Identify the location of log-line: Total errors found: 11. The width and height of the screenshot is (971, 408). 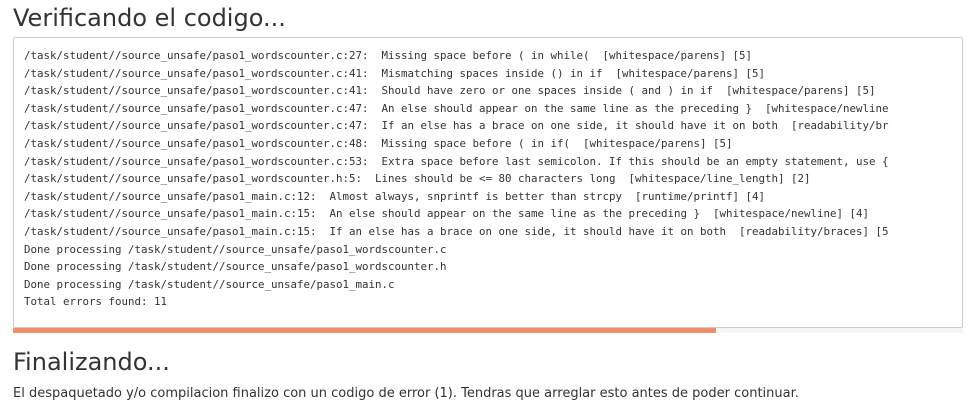
(96, 302).